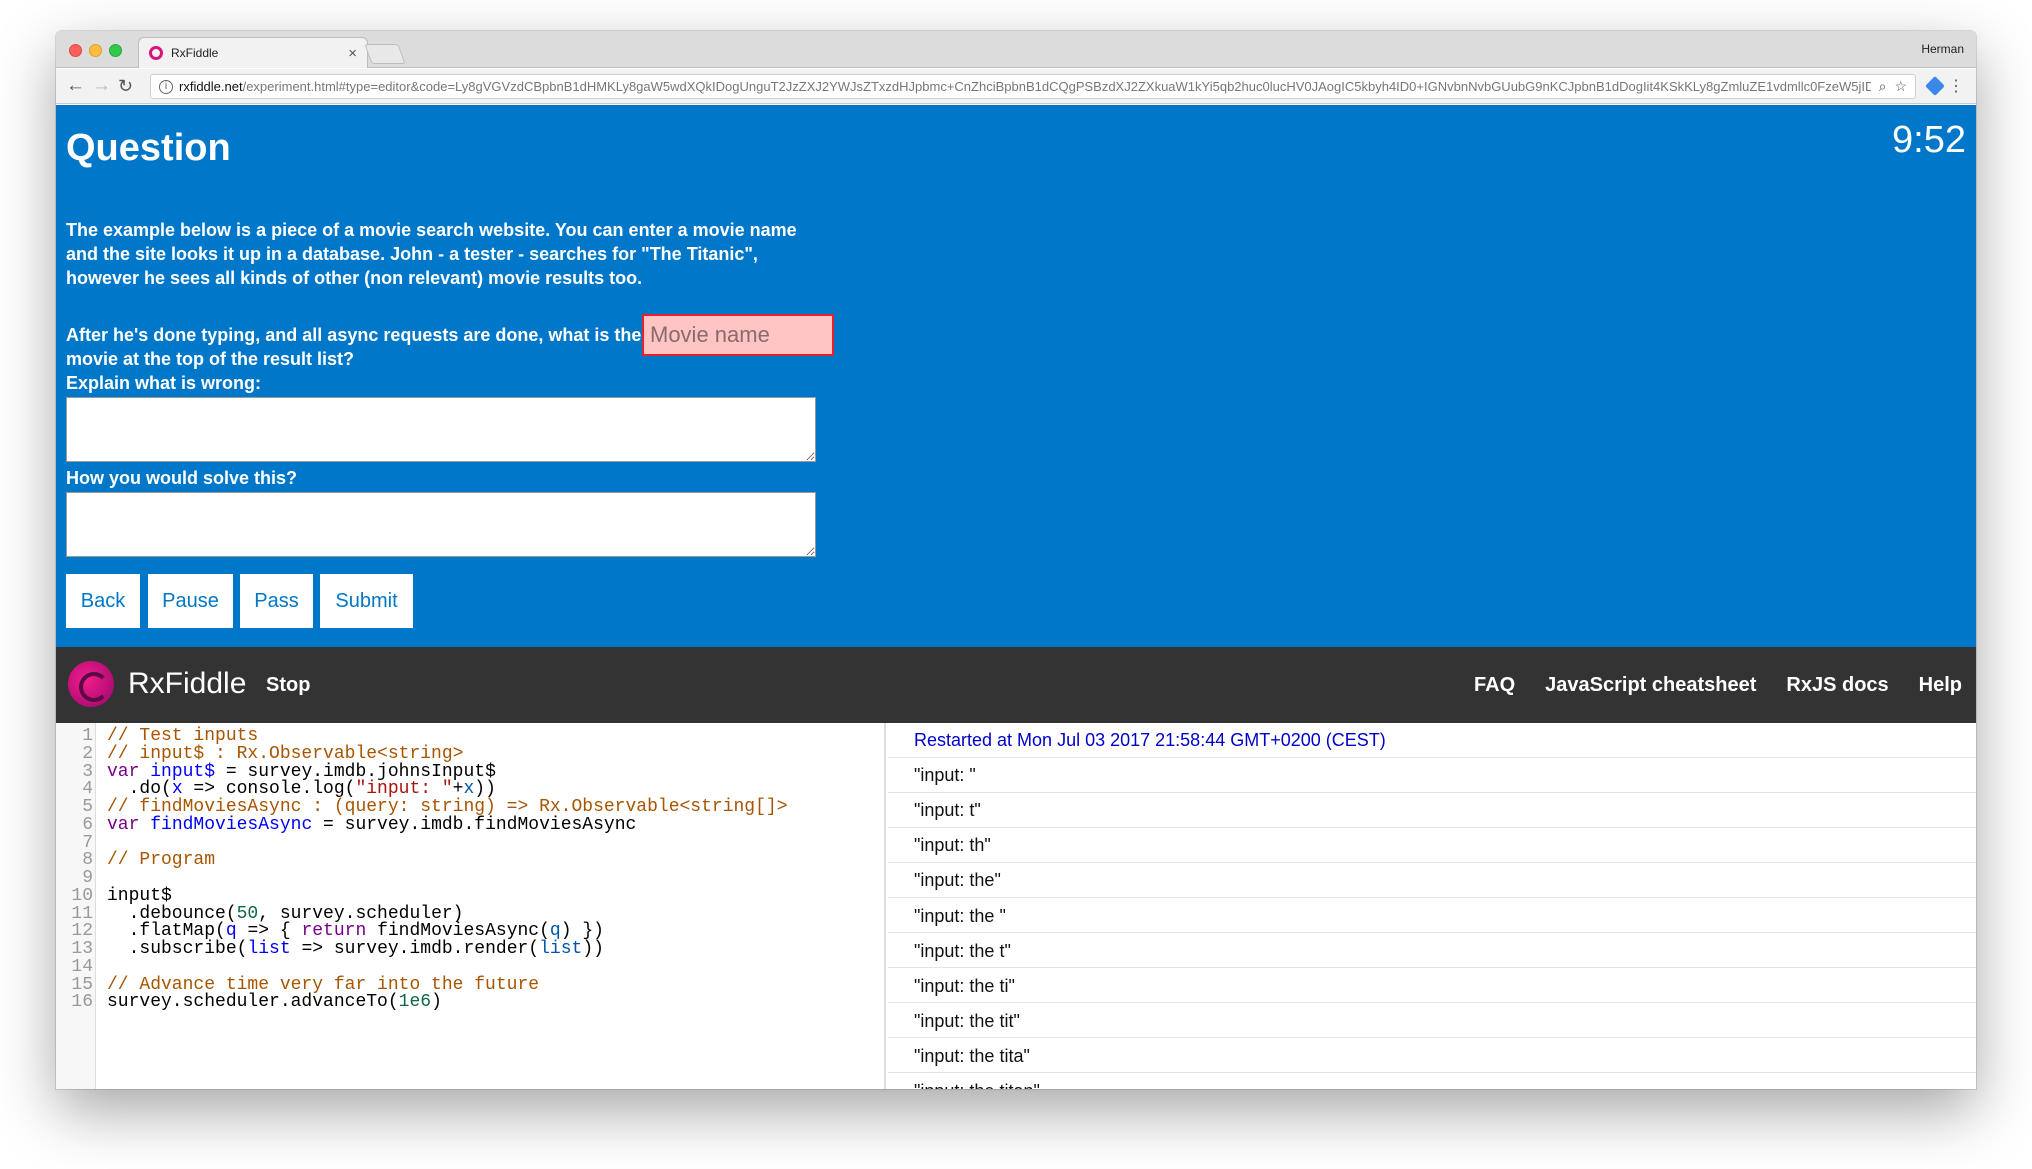 This screenshot has width=2032, height=1169. I want to click on console-log-entry: "input: t", so click(1432, 810).